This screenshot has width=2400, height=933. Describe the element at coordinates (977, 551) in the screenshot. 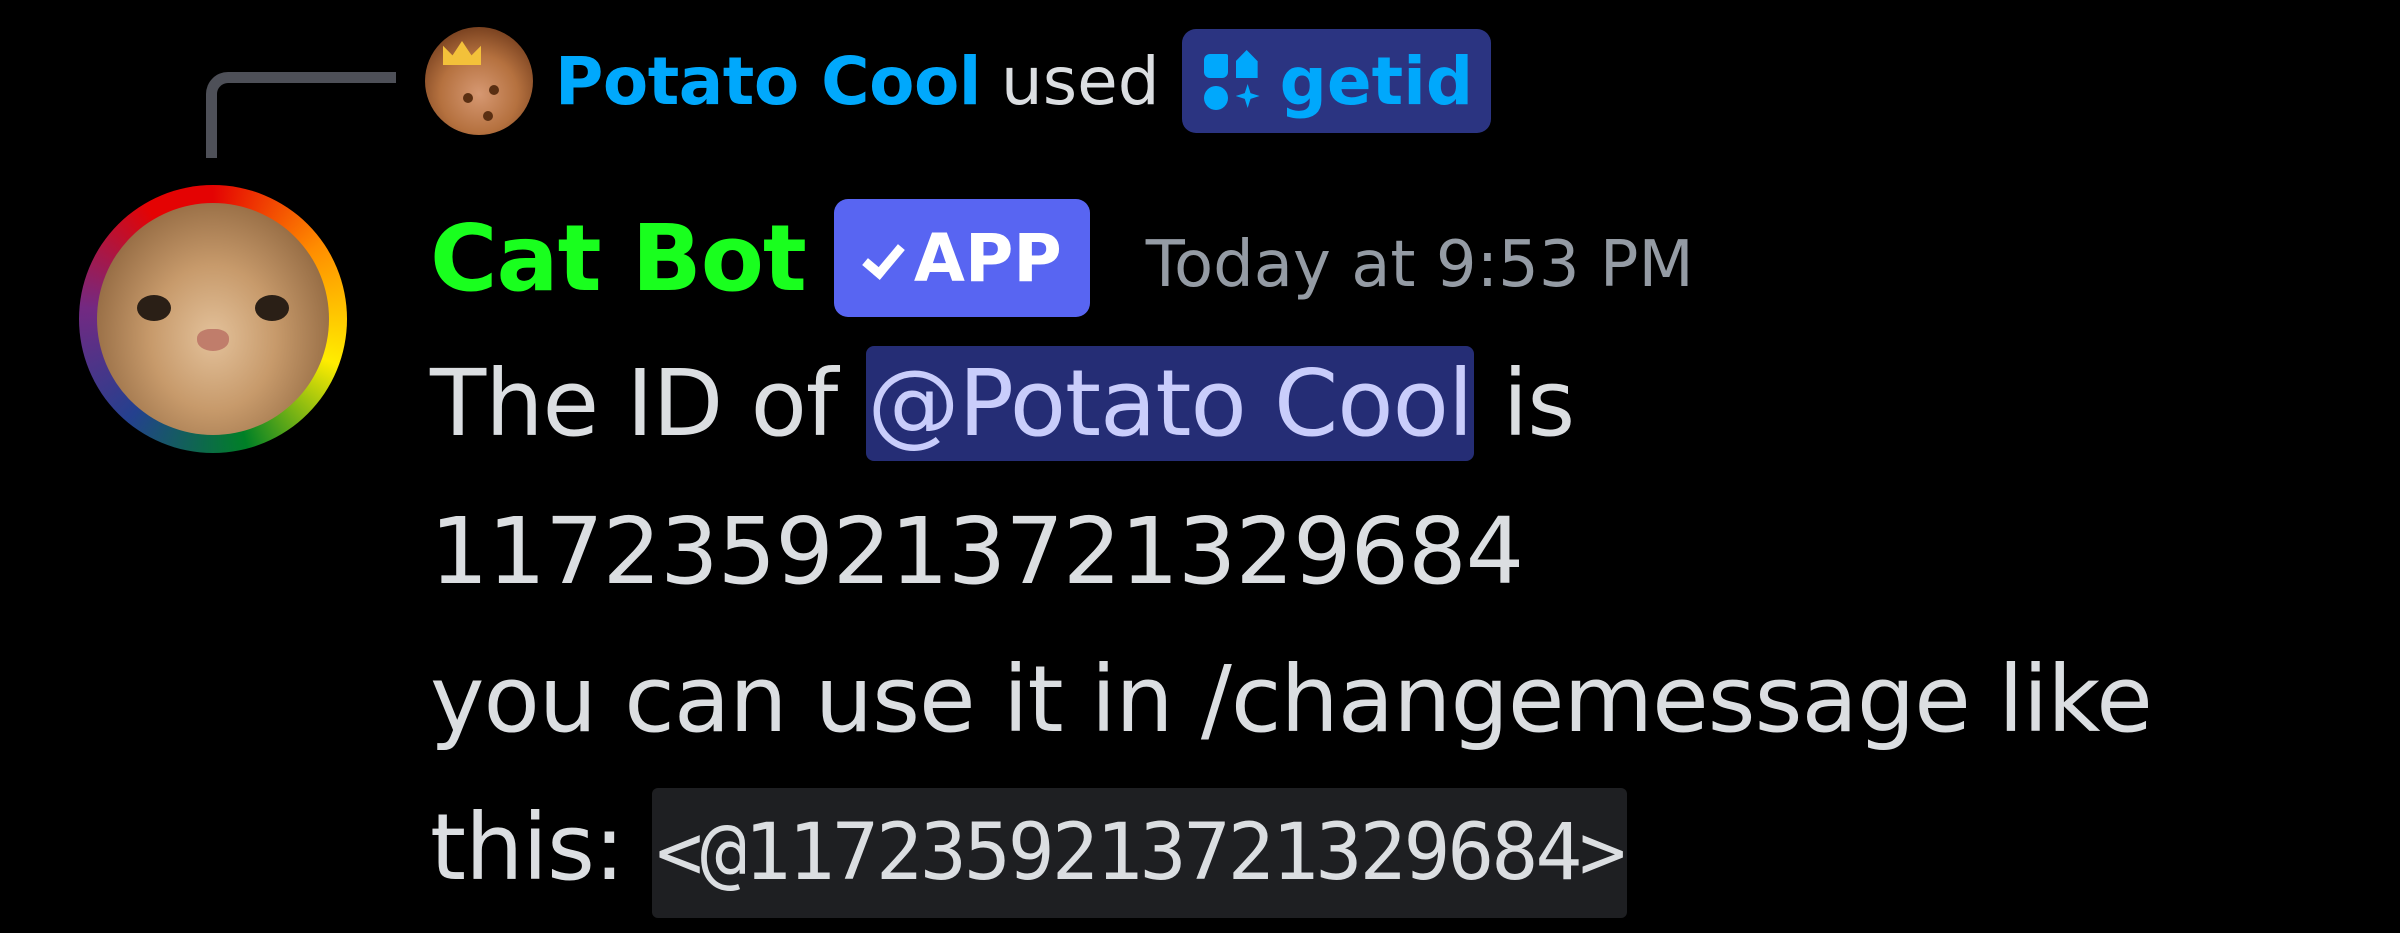

I see `user-id-text: 1172359213721329684` at that location.